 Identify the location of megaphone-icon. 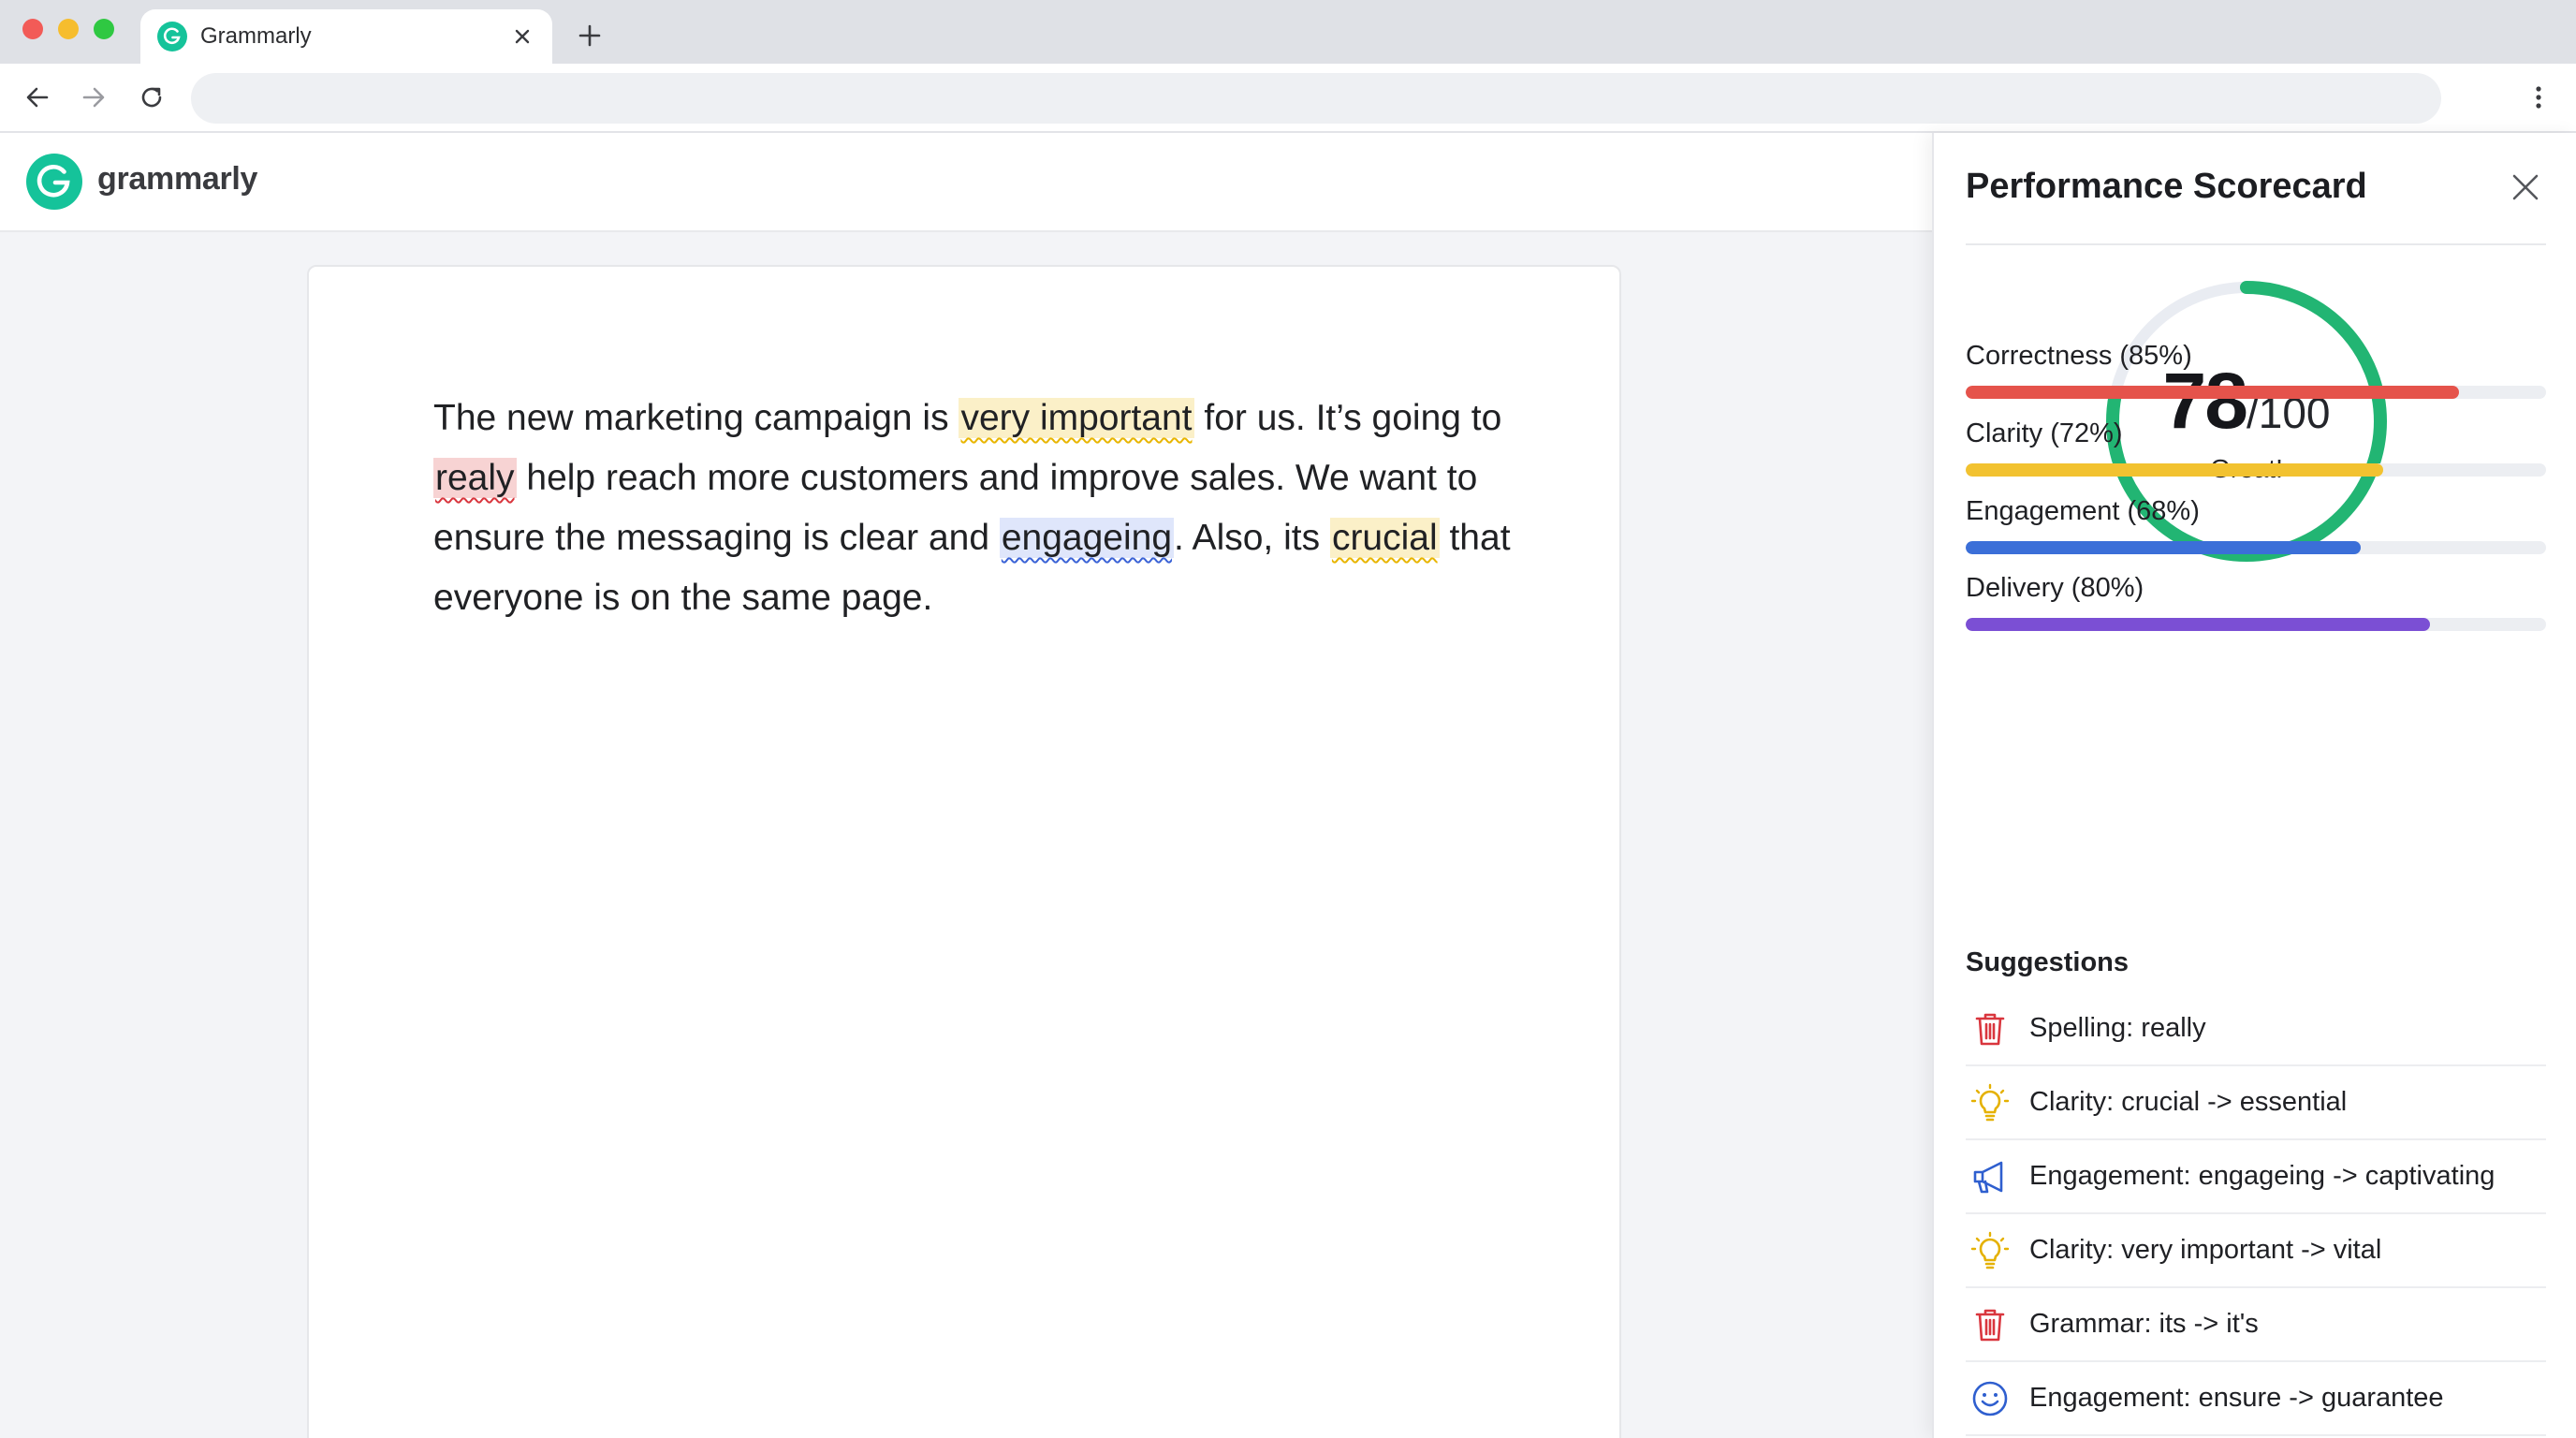
(1988, 1177).